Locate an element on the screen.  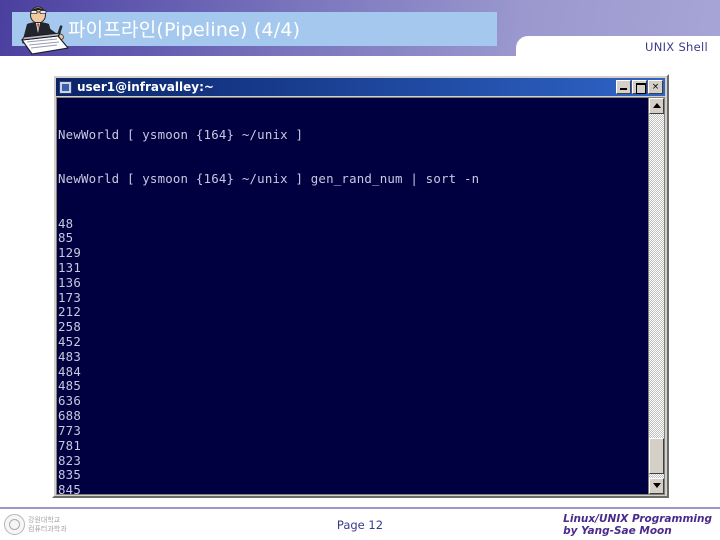
credit-title: Linux/UNIX Programming is located at coordinates (637, 519).